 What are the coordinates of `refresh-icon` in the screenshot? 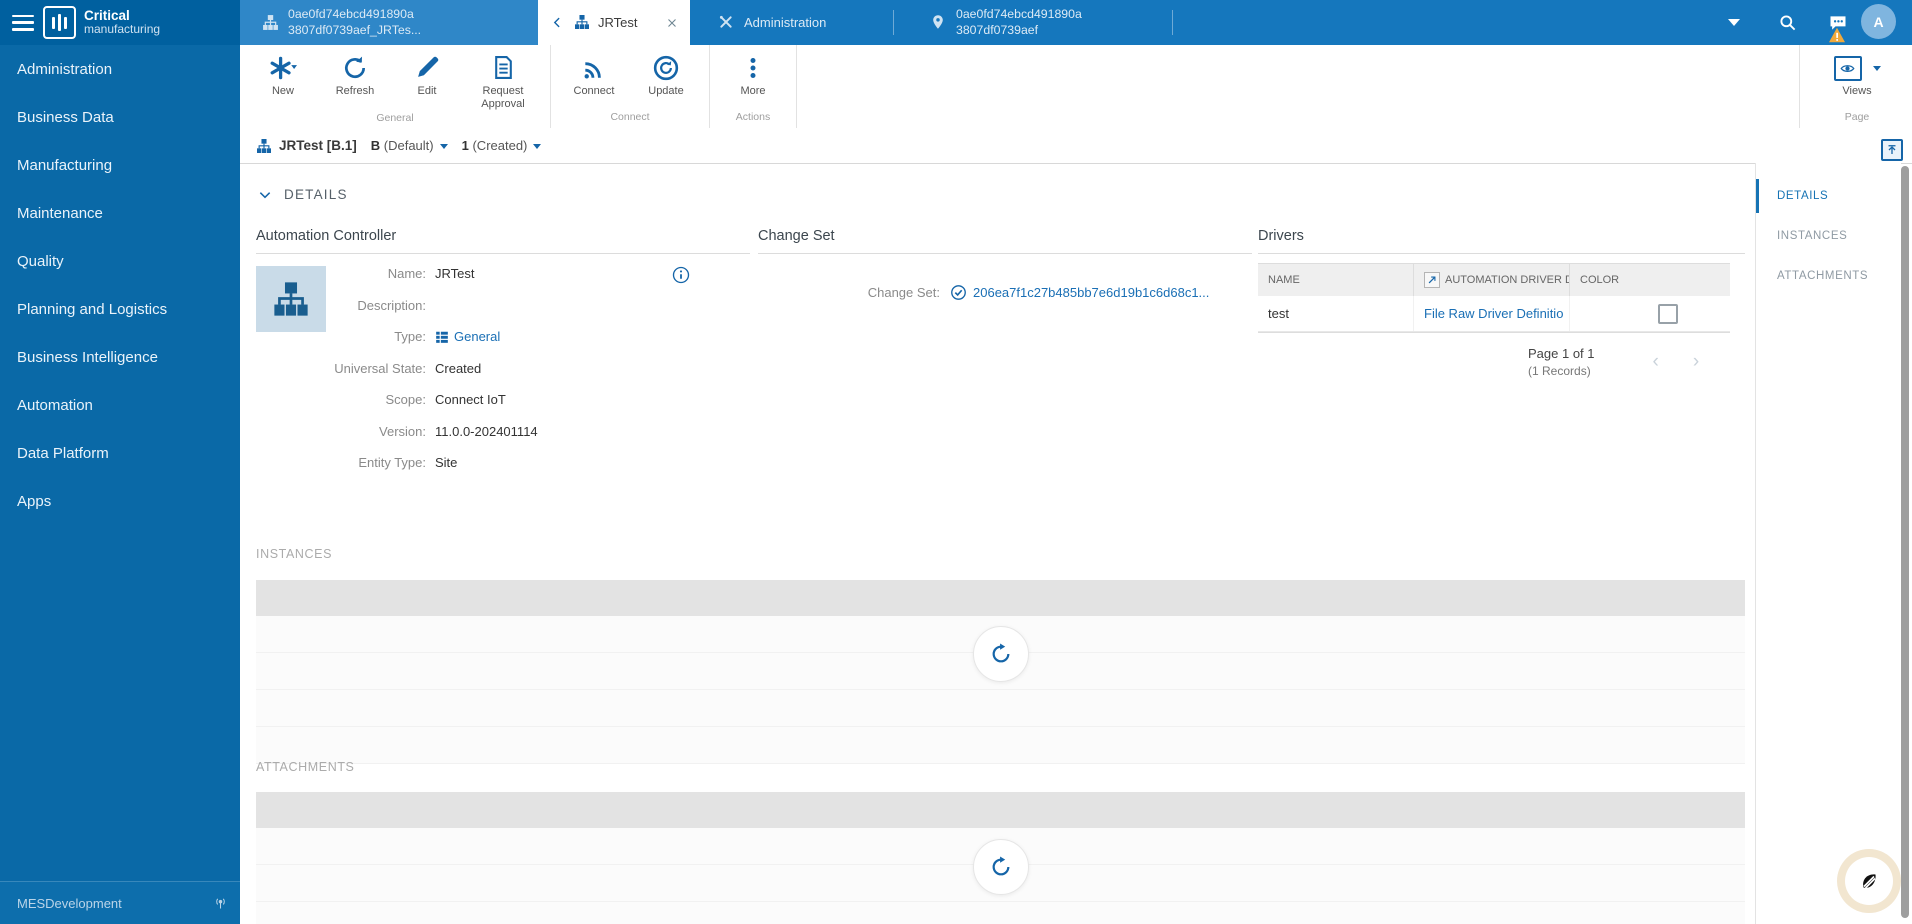 It's located at (355, 67).